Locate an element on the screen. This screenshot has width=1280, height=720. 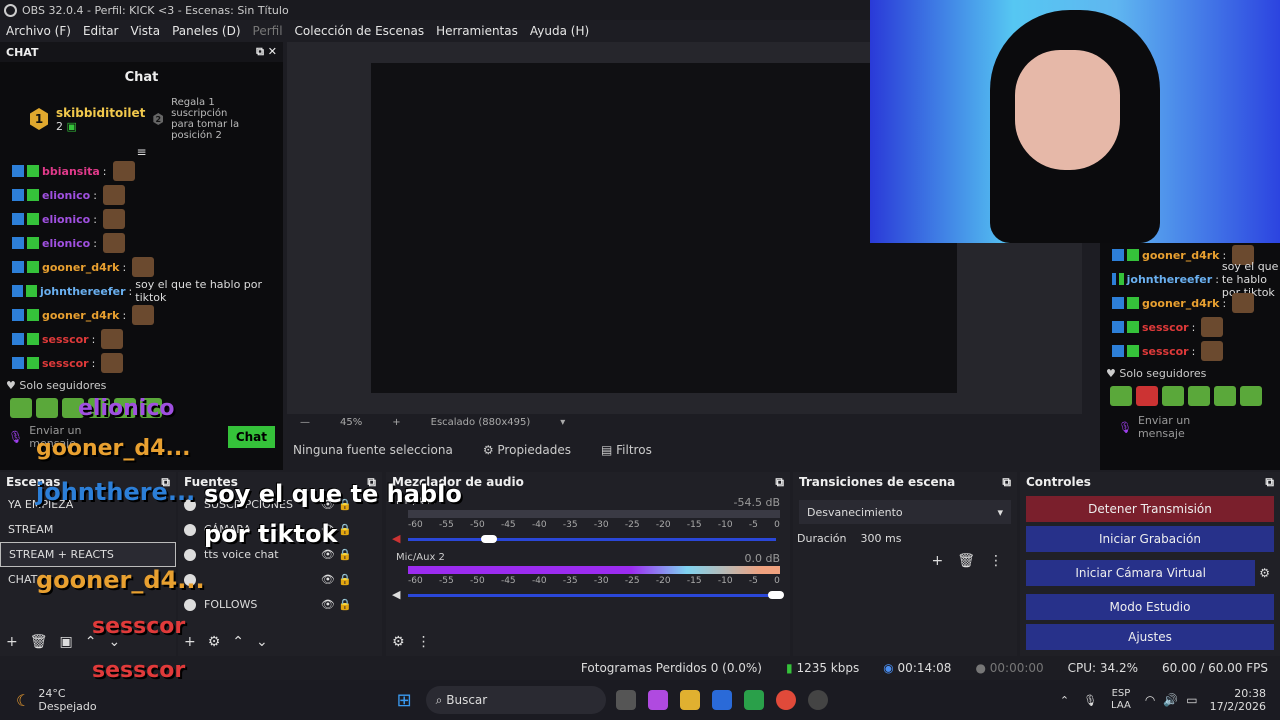
muted-speaker-icon: ◀ is located at coordinates (396, 538).